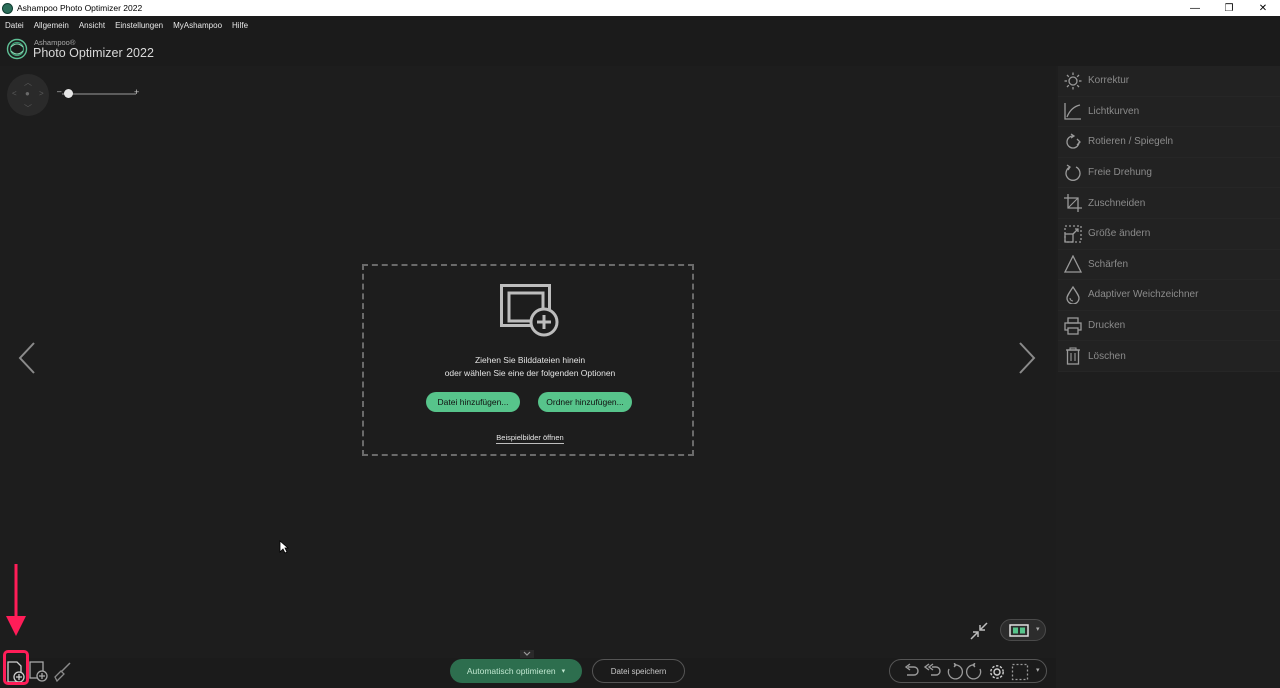 Image resolution: width=1280 pixels, height=688 pixels. What do you see at coordinates (1195, 8) in the screenshot?
I see `minimize-button: —` at bounding box center [1195, 8].